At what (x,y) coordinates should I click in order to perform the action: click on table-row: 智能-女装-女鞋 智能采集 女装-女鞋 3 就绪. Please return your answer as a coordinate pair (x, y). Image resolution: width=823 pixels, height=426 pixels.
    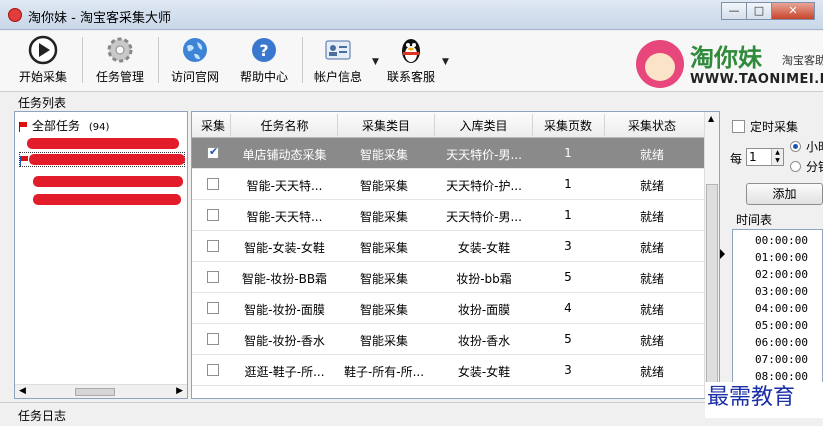
    Looking at the image, I should click on (448, 246).